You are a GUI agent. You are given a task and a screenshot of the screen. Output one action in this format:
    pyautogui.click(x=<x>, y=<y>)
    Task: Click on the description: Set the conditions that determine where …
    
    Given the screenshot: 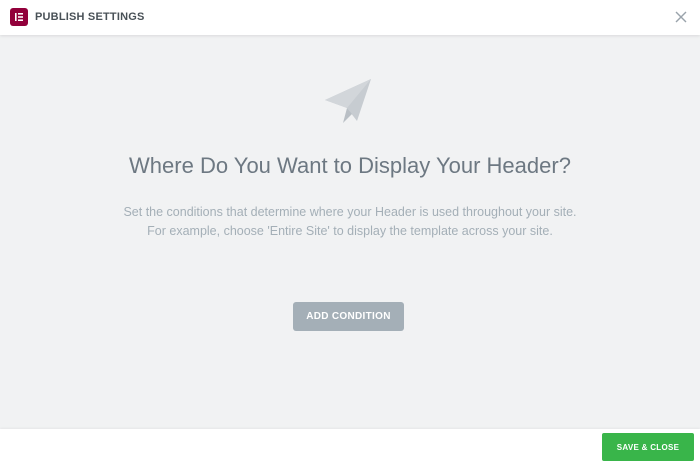 What is the action you would take?
    pyautogui.click(x=350, y=222)
    